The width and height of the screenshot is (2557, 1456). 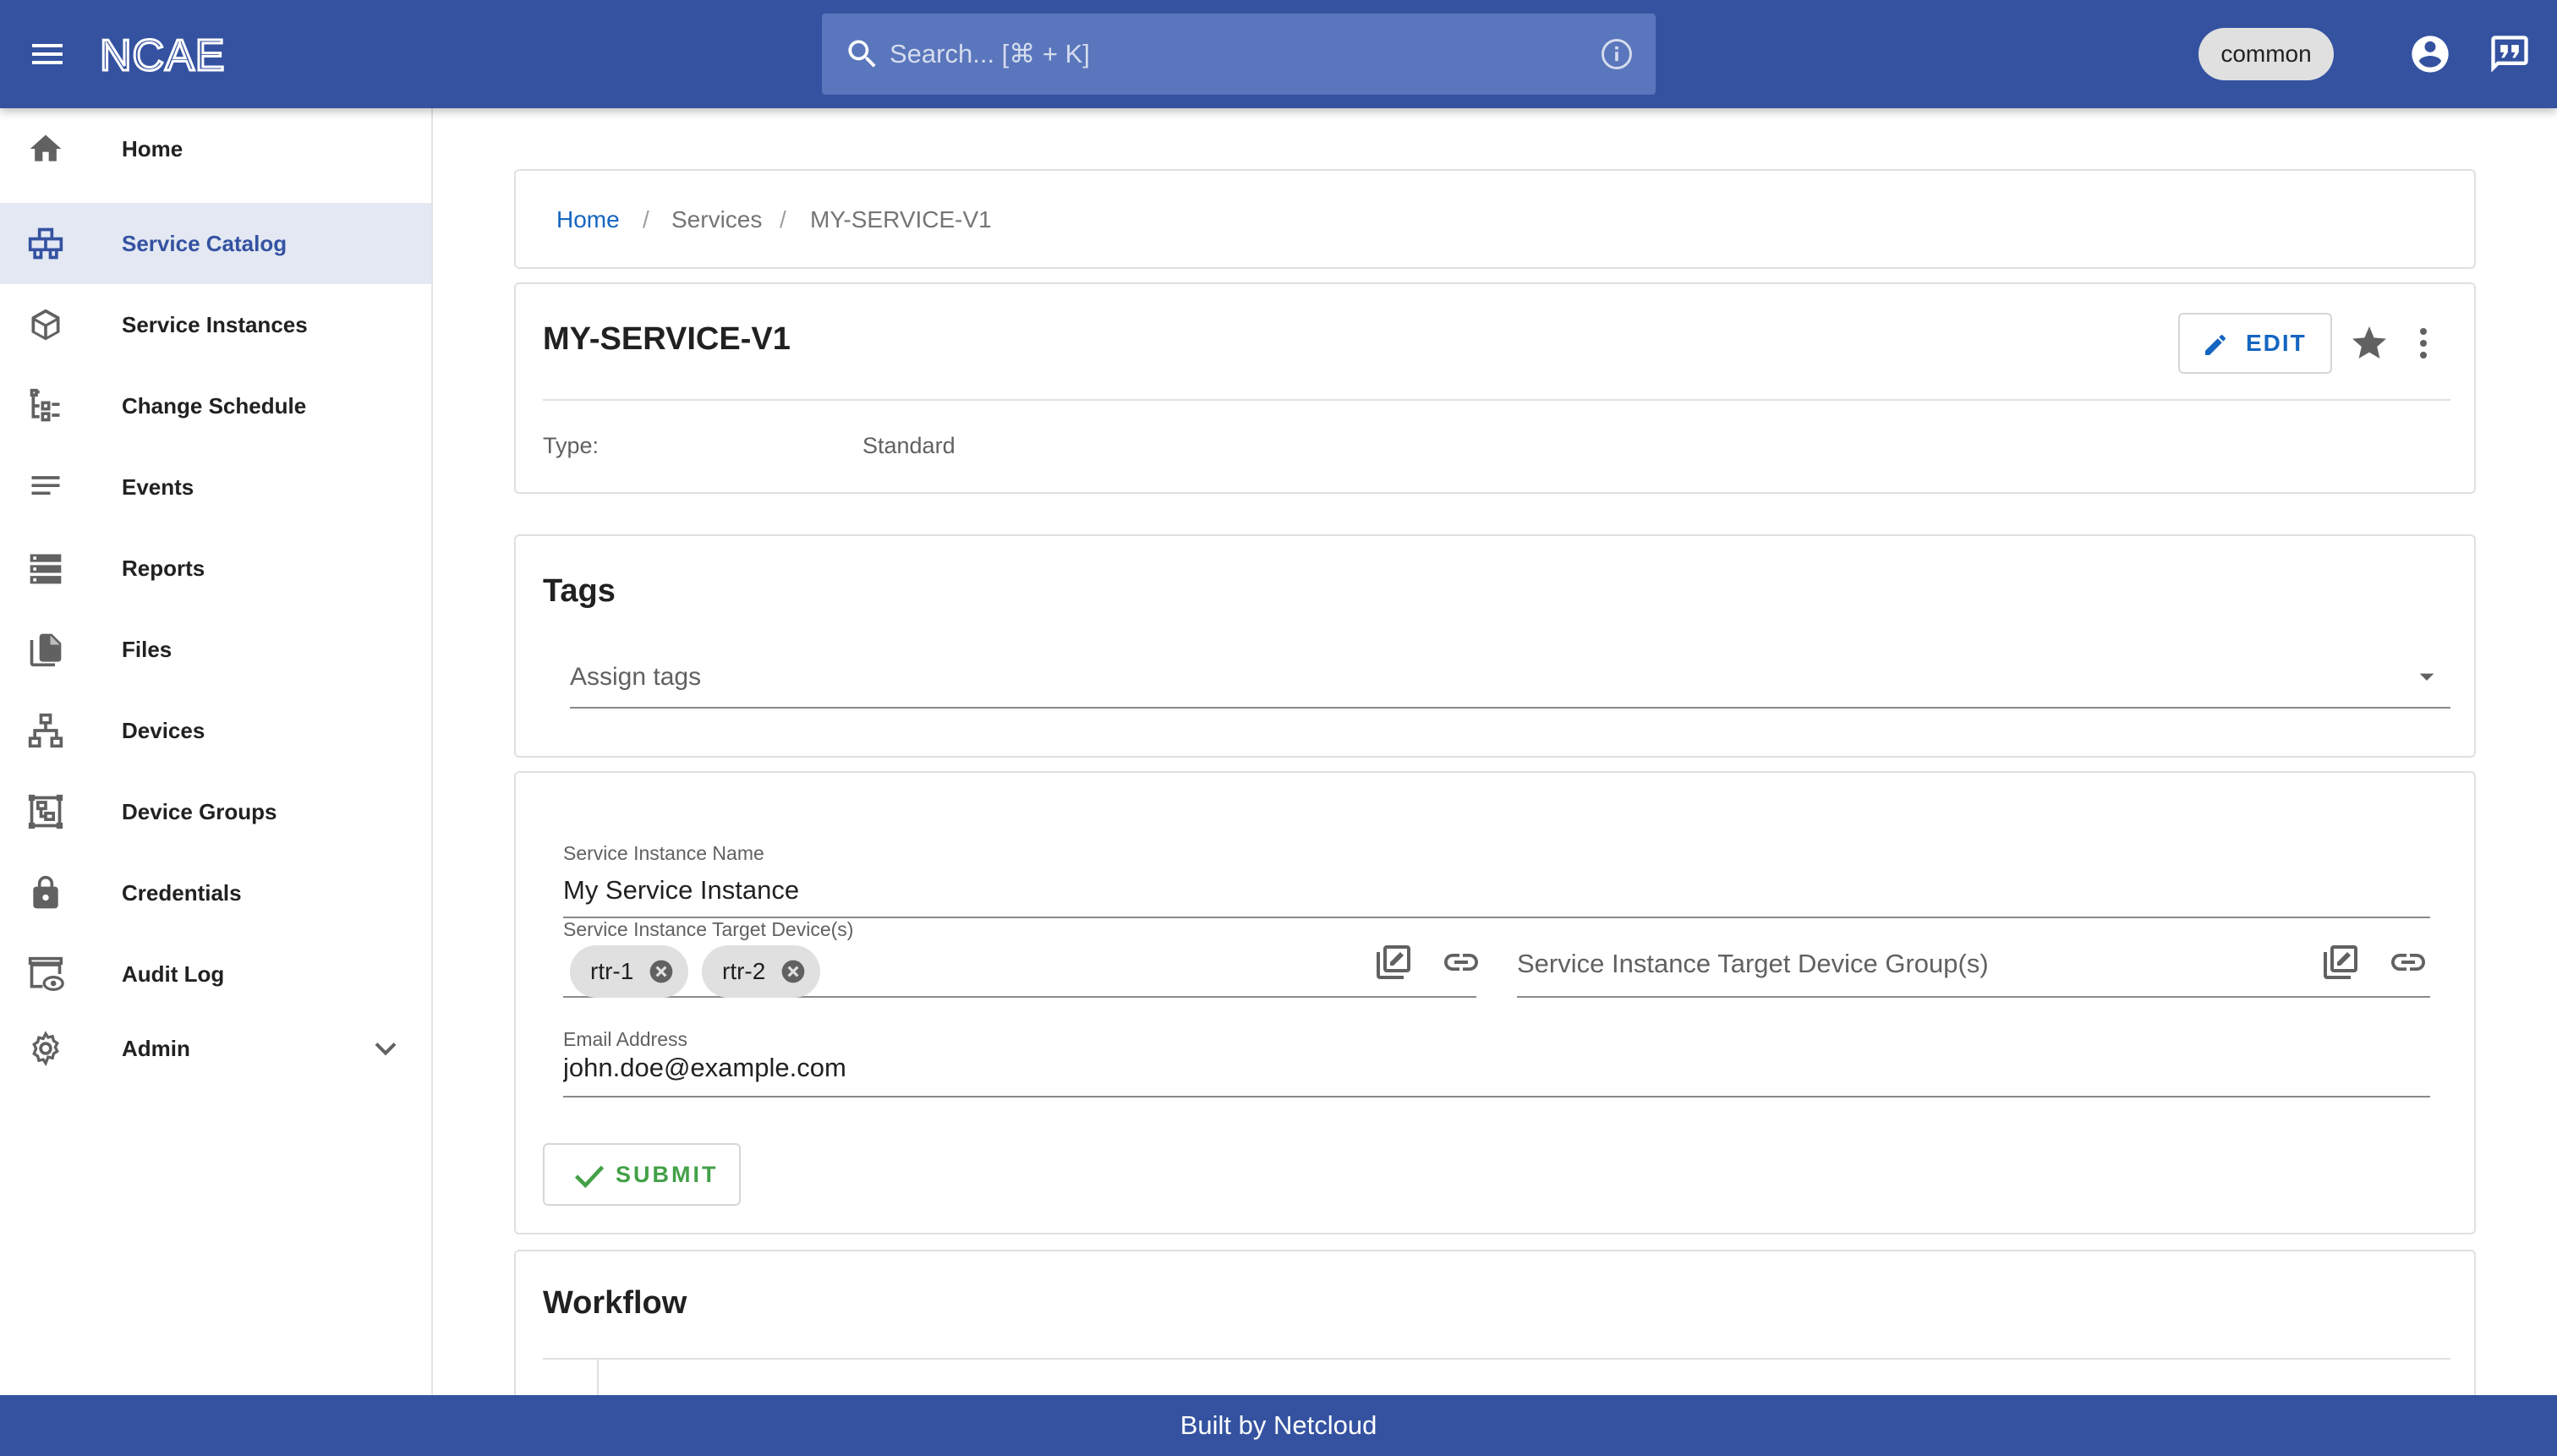 I want to click on device-groups-placeholder: Service Instance Target Device Group(s), so click(x=1753, y=964).